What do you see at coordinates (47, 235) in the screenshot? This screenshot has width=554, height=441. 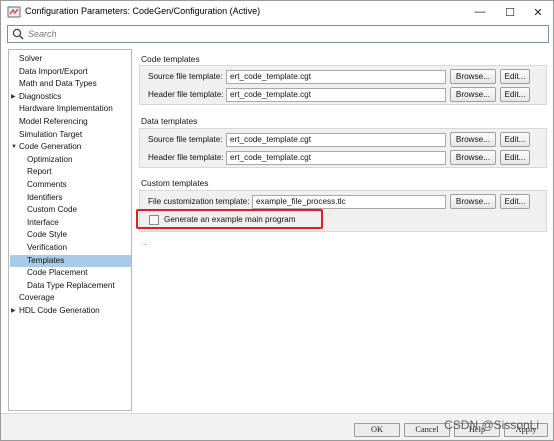 I see `tree-item-label: Code Style` at bounding box center [47, 235].